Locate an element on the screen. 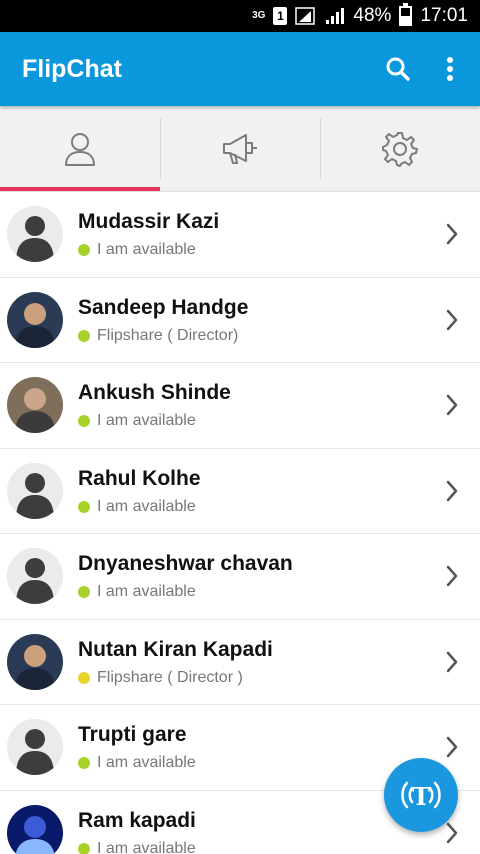  contact-text: Nutan Kiran Kapadi Flipshare ( Director ) is located at coordinates (260, 662).